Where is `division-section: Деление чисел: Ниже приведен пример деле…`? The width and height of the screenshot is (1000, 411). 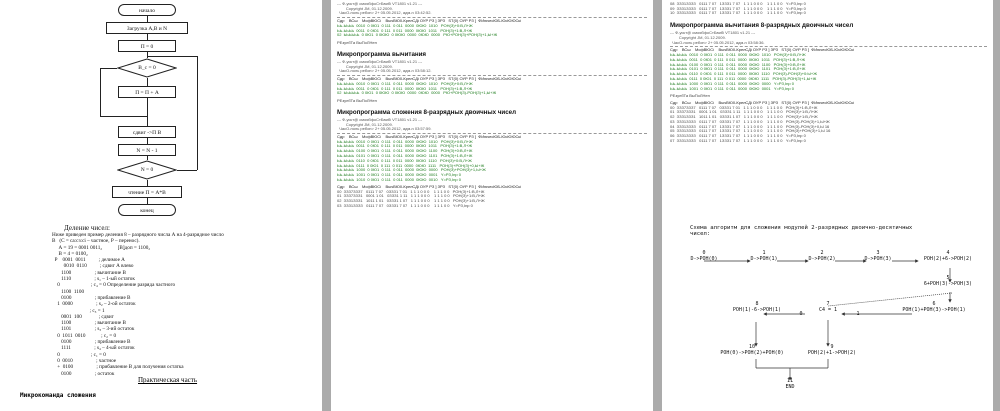 division-section: Деление чисел: Ниже приведен пример деле… is located at coordinates (182, 300).